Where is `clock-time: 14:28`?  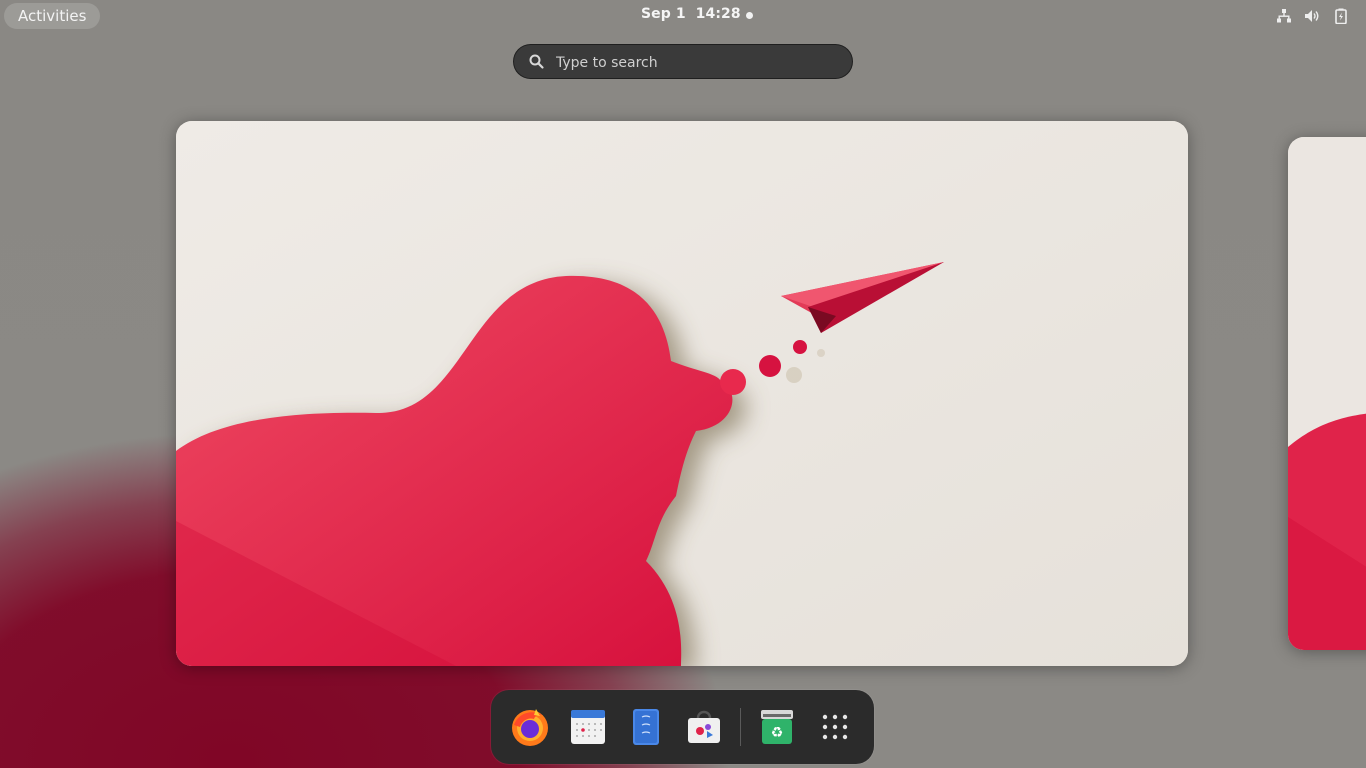
clock-time: 14:28 is located at coordinates (718, 14).